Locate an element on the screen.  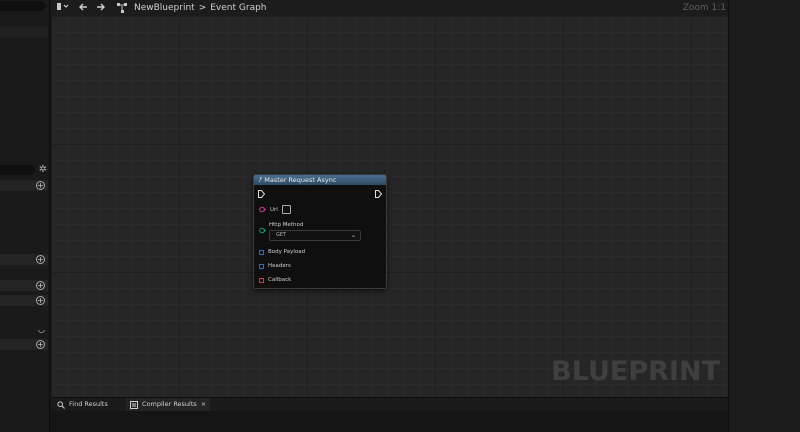
delegate-pin-icon is located at coordinates (261, 280).